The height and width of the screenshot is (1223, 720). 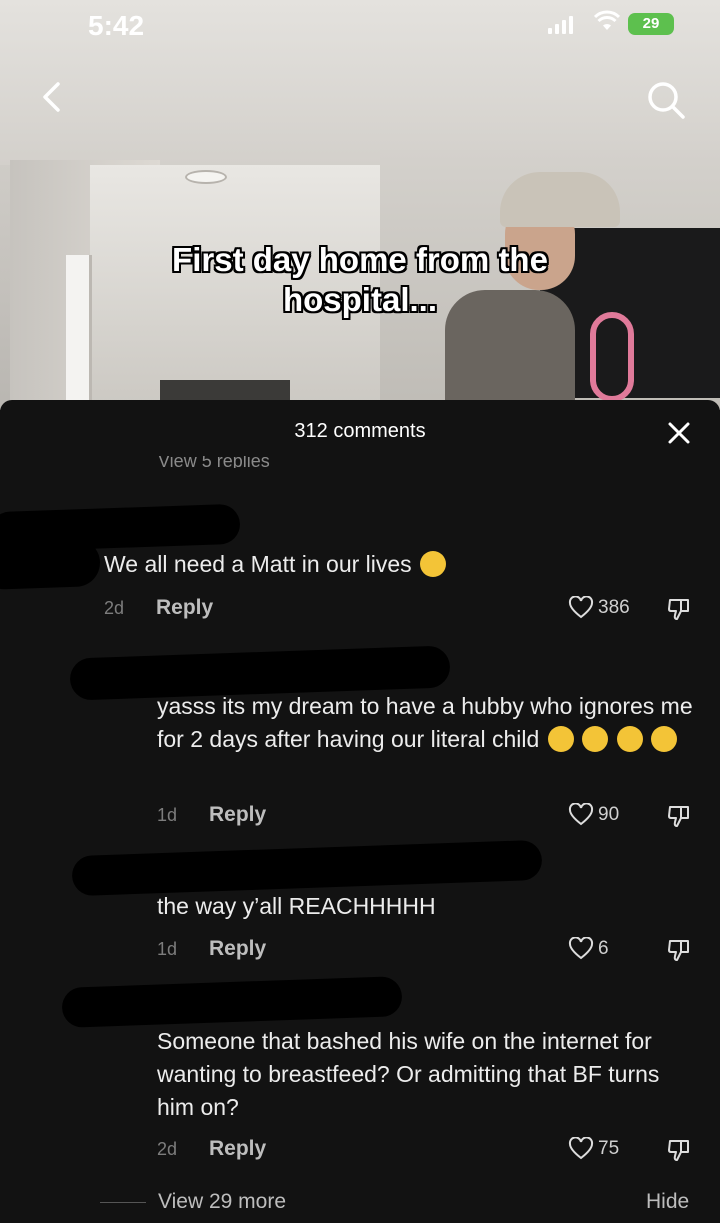 What do you see at coordinates (603, 948) in the screenshot?
I see `like-count: 6` at bounding box center [603, 948].